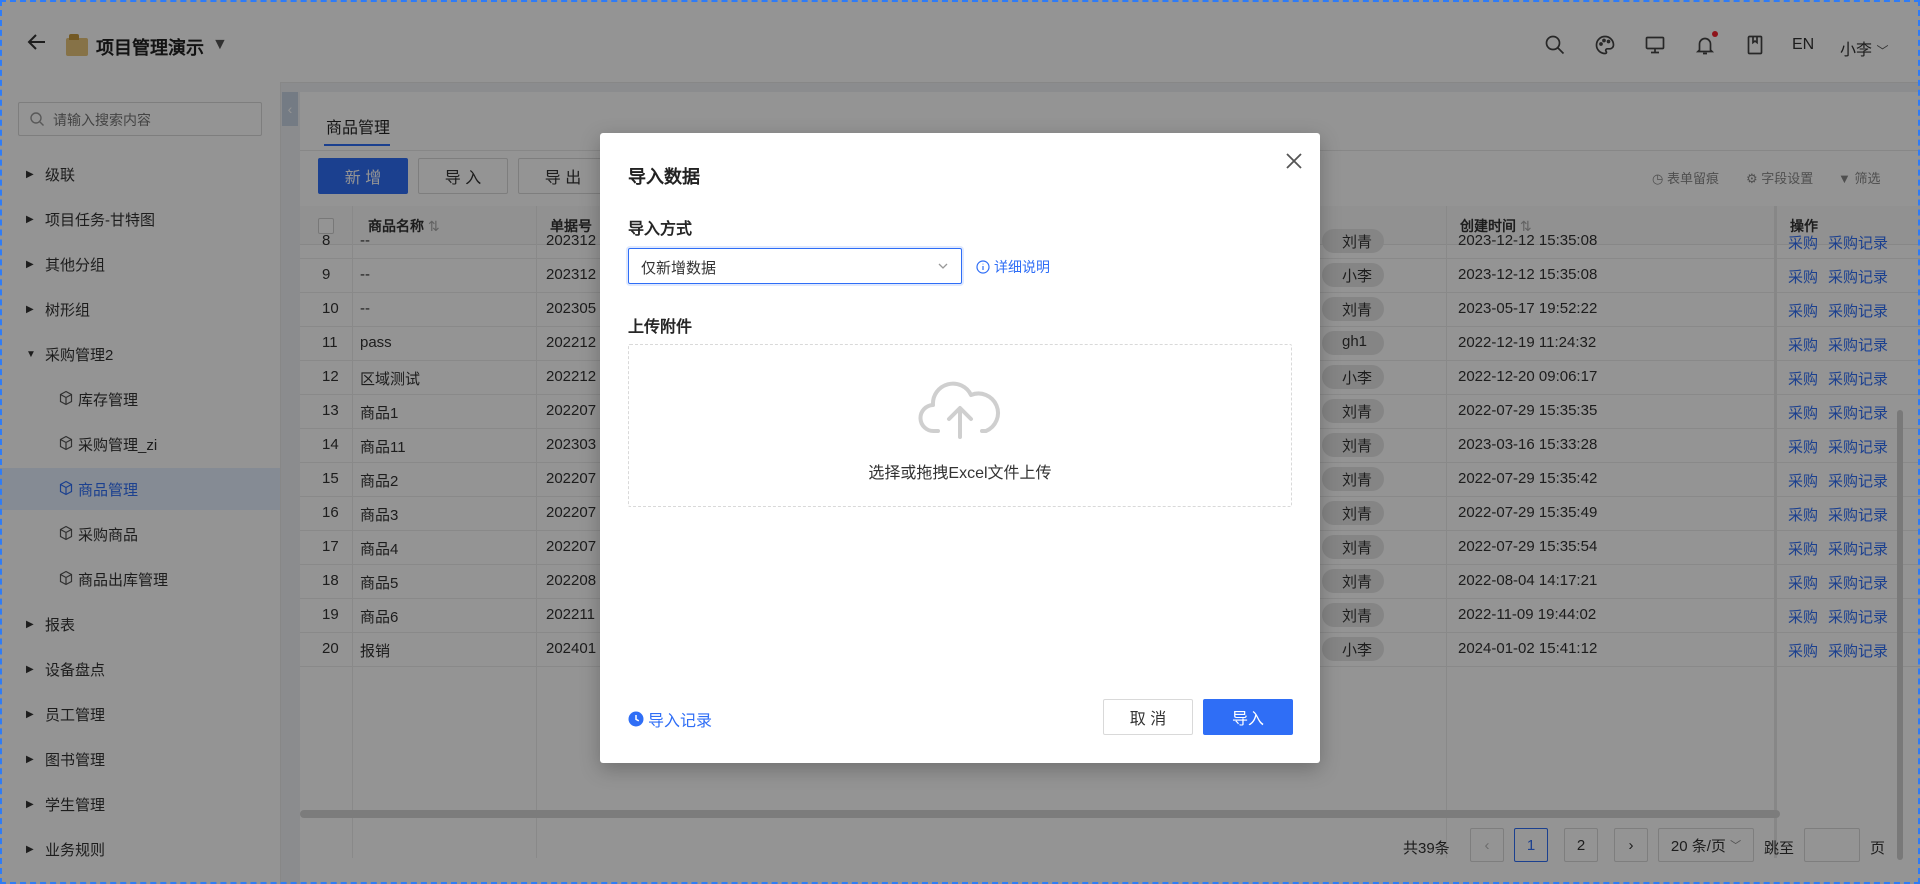  Describe the element at coordinates (960, 473) in the screenshot. I see `upload-hint: 选择或拖拽Excel文件上传` at that location.